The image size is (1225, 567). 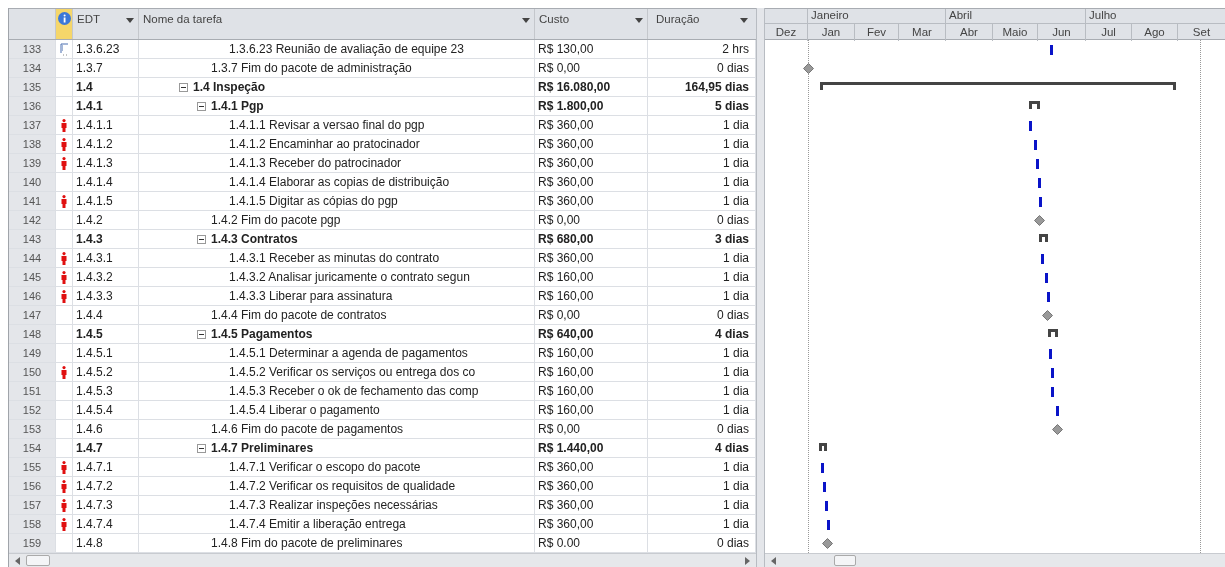 What do you see at coordinates (32, 106) in the screenshot?
I see `row-number: 136` at bounding box center [32, 106].